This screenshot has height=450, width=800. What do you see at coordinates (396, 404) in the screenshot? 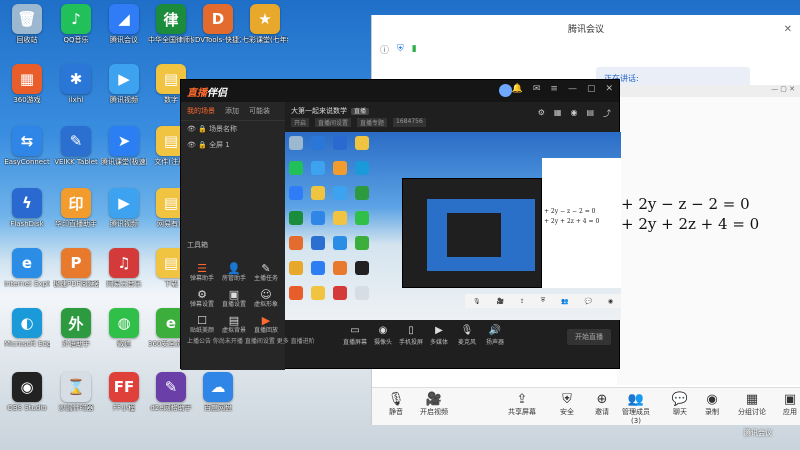
I see `meeting-toolbar-button: 🎙 静音` at bounding box center [396, 404].